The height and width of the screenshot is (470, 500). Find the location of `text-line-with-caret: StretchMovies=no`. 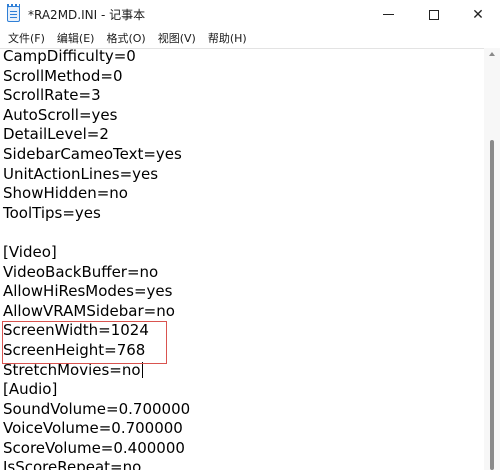

text-line-with-caret: StretchMovies=no is located at coordinates (96, 371).